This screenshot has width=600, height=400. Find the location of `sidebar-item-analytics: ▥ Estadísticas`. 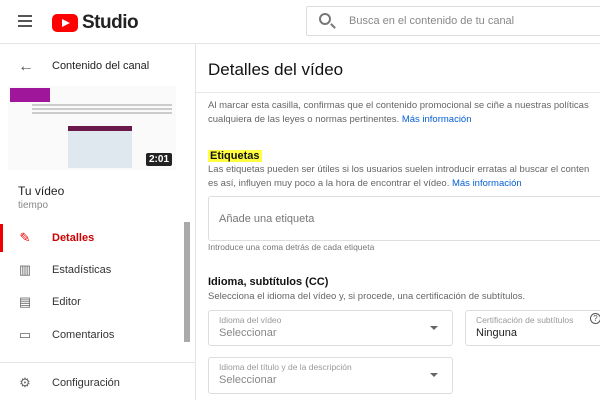

sidebar-item-analytics: ▥ Estadísticas is located at coordinates (92, 270).